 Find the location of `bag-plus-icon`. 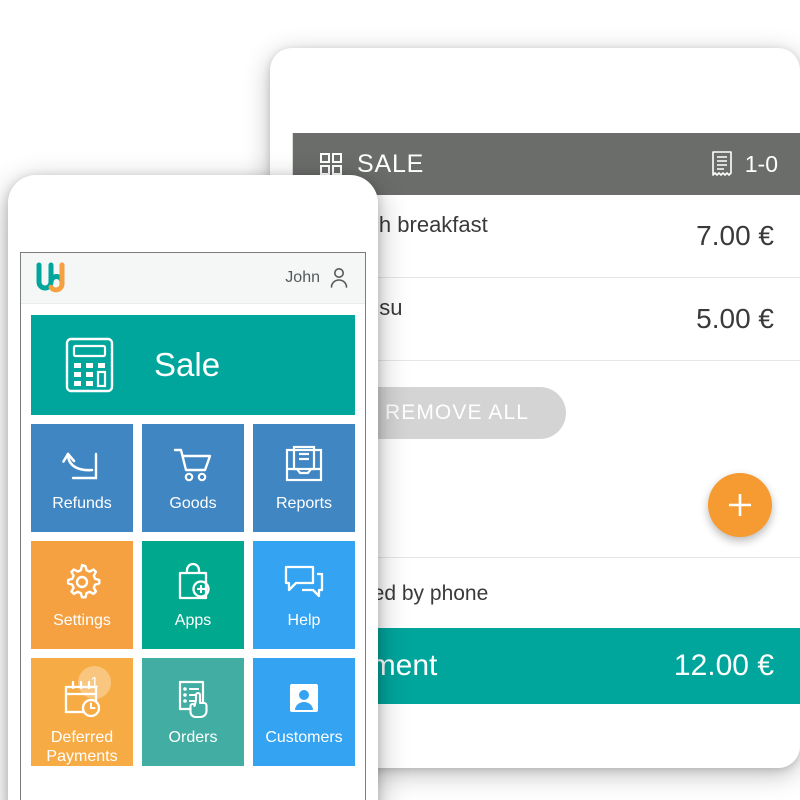

bag-plus-icon is located at coordinates (193, 582).